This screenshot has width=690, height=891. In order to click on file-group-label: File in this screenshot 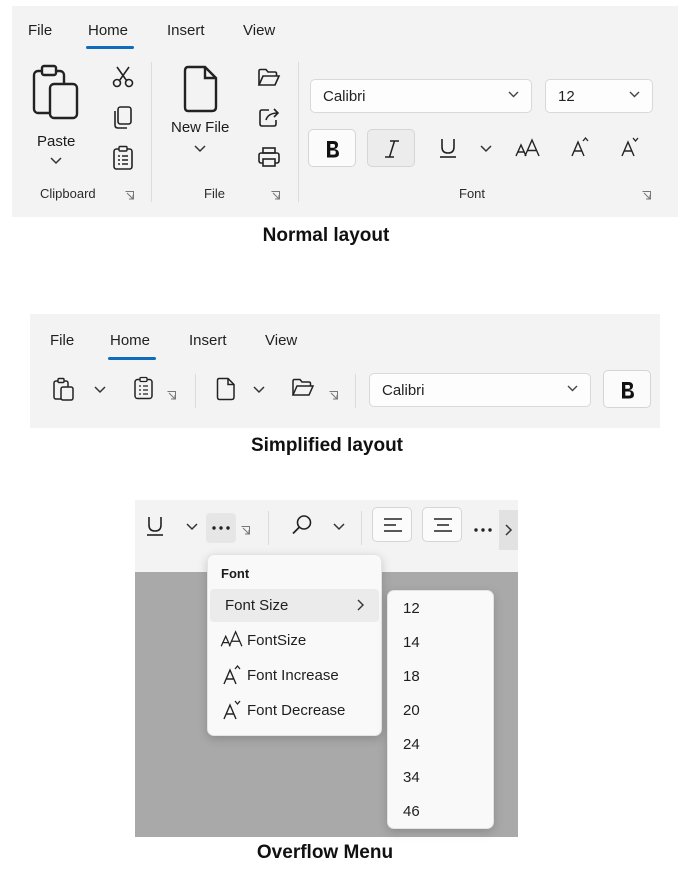, I will do `click(214, 193)`.